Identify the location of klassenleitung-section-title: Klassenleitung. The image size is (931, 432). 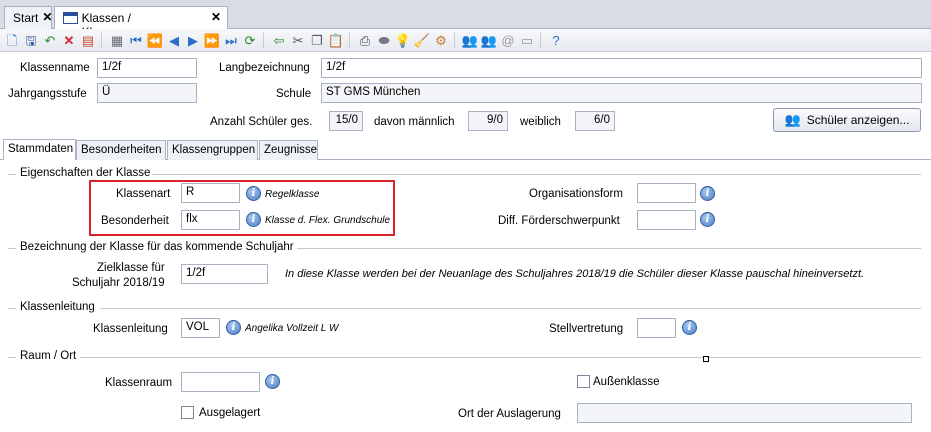
(57, 307).